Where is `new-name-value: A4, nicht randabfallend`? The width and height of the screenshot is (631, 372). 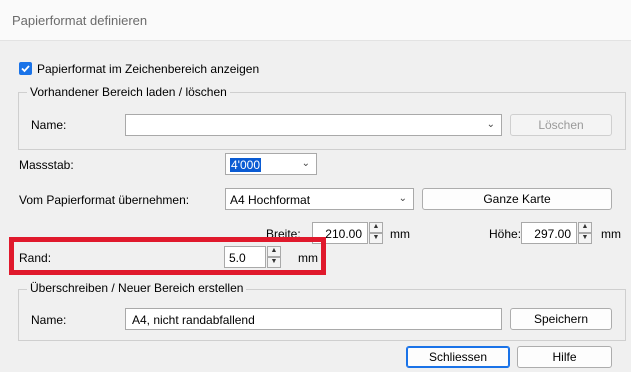 new-name-value: A4, nicht randabfallend is located at coordinates (193, 320).